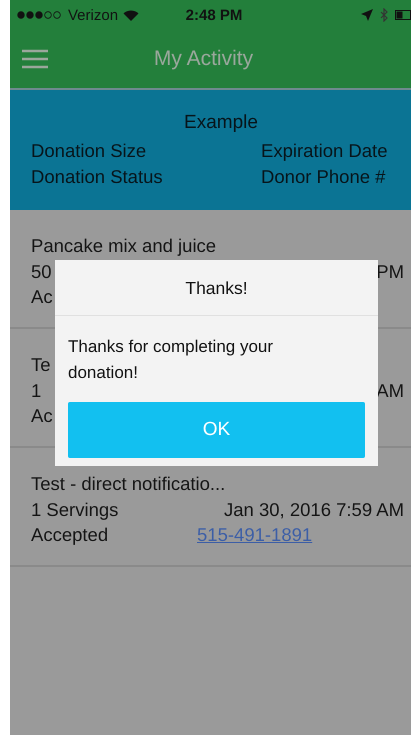  I want to click on bluetooth-icon, so click(384, 15).